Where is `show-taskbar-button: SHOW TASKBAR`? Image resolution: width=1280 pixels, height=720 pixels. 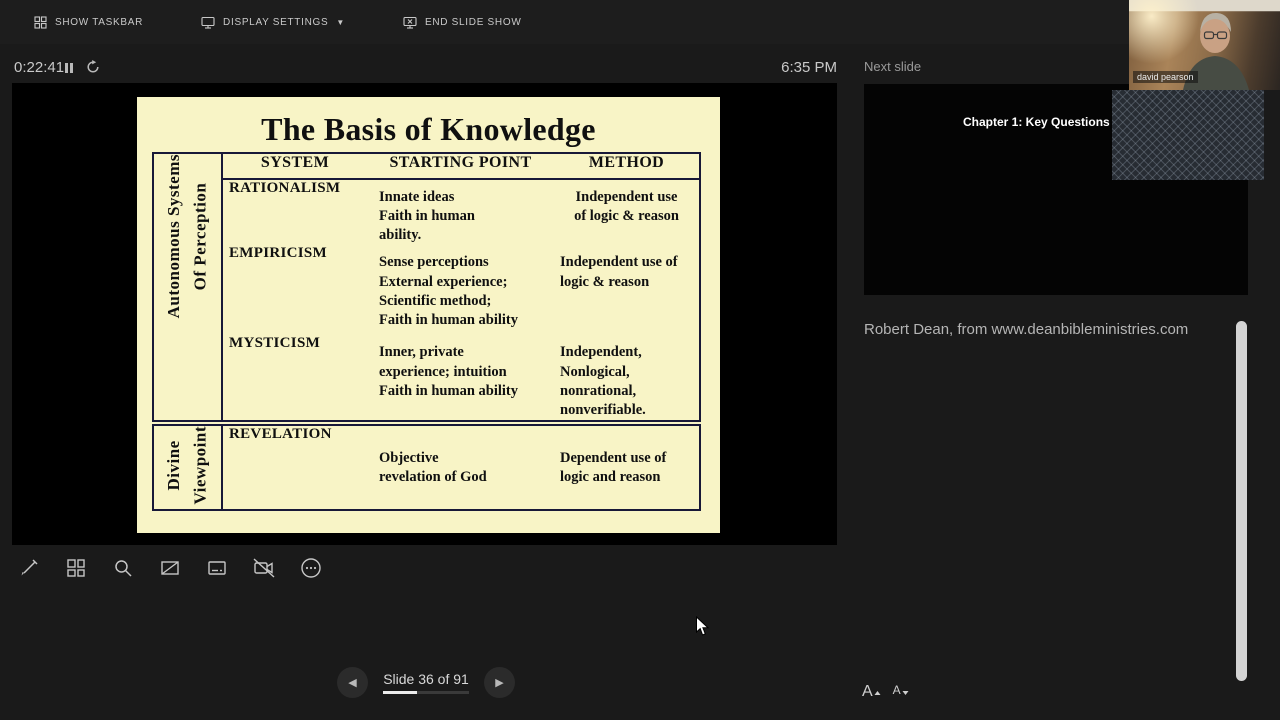 show-taskbar-button: SHOW TASKBAR is located at coordinates (89, 22).